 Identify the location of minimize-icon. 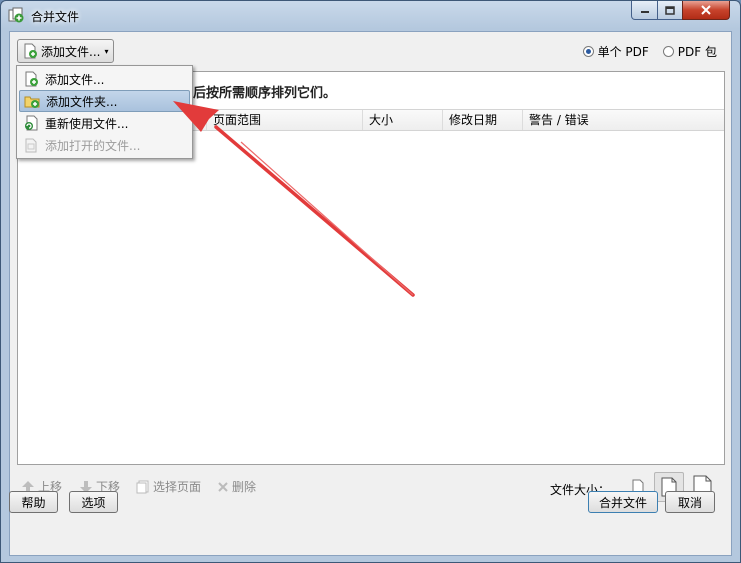
(644, 12).